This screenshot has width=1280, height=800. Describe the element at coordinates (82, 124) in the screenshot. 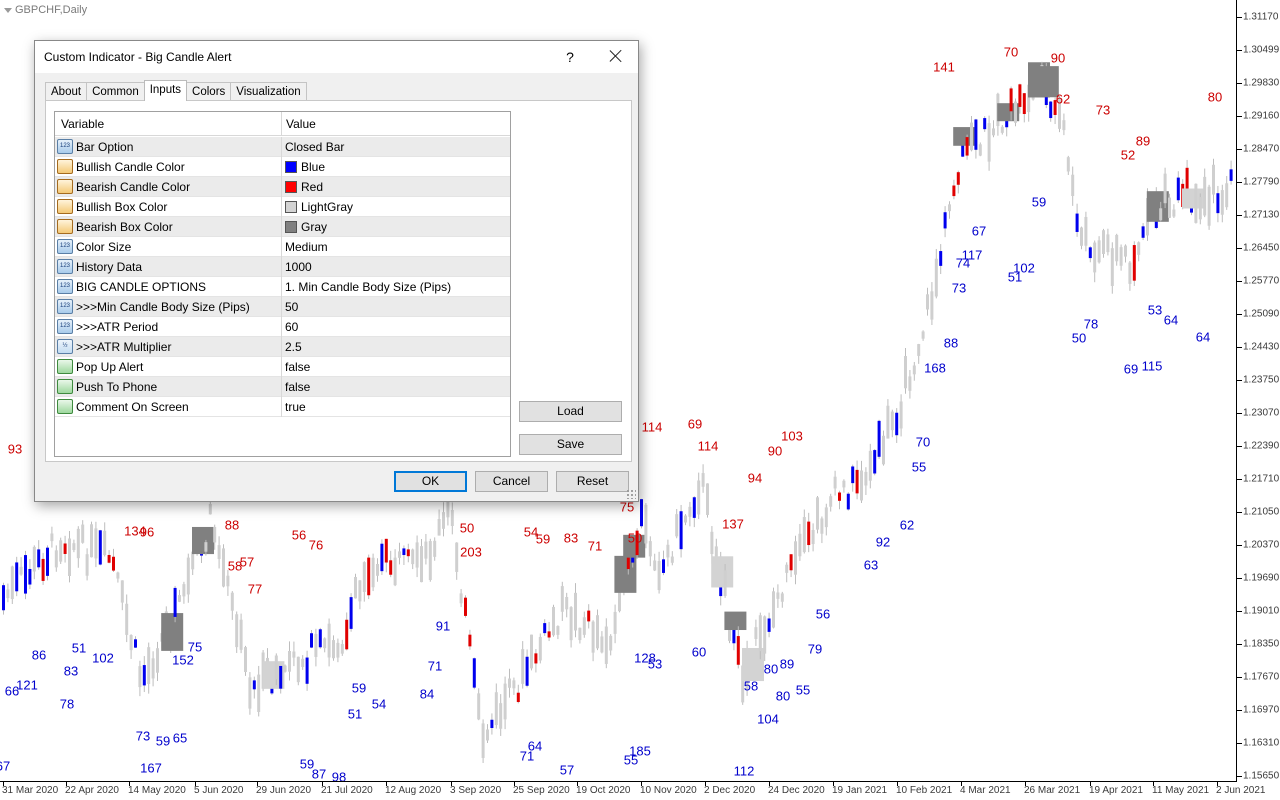

I see `column-header-variable: Variable` at that location.